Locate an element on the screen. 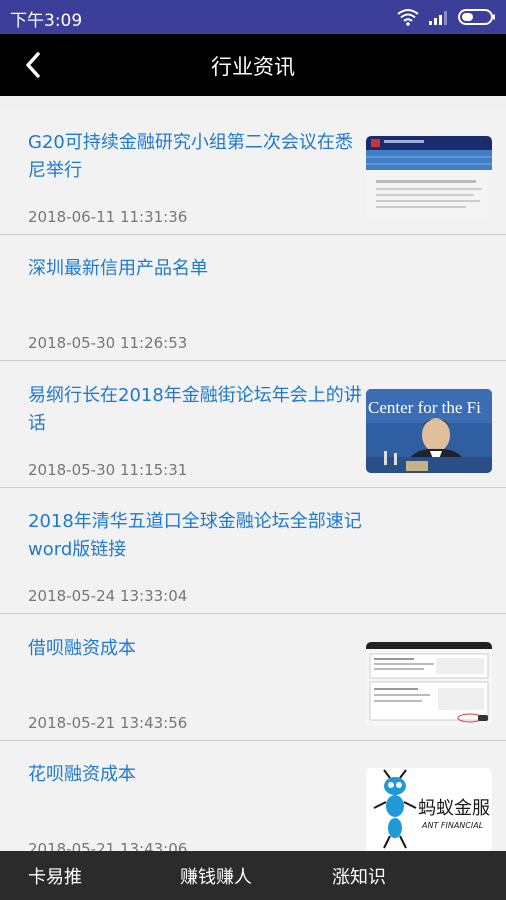 This screenshot has height=900, width=506. news-date: 2018-06-11 11:31:36 is located at coordinates (108, 217).